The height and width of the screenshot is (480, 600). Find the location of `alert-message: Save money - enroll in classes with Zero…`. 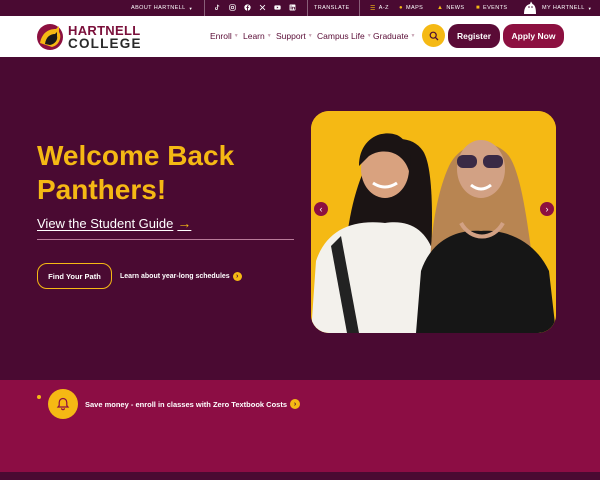

alert-message: Save money - enroll in classes with Zero… is located at coordinates (186, 404).